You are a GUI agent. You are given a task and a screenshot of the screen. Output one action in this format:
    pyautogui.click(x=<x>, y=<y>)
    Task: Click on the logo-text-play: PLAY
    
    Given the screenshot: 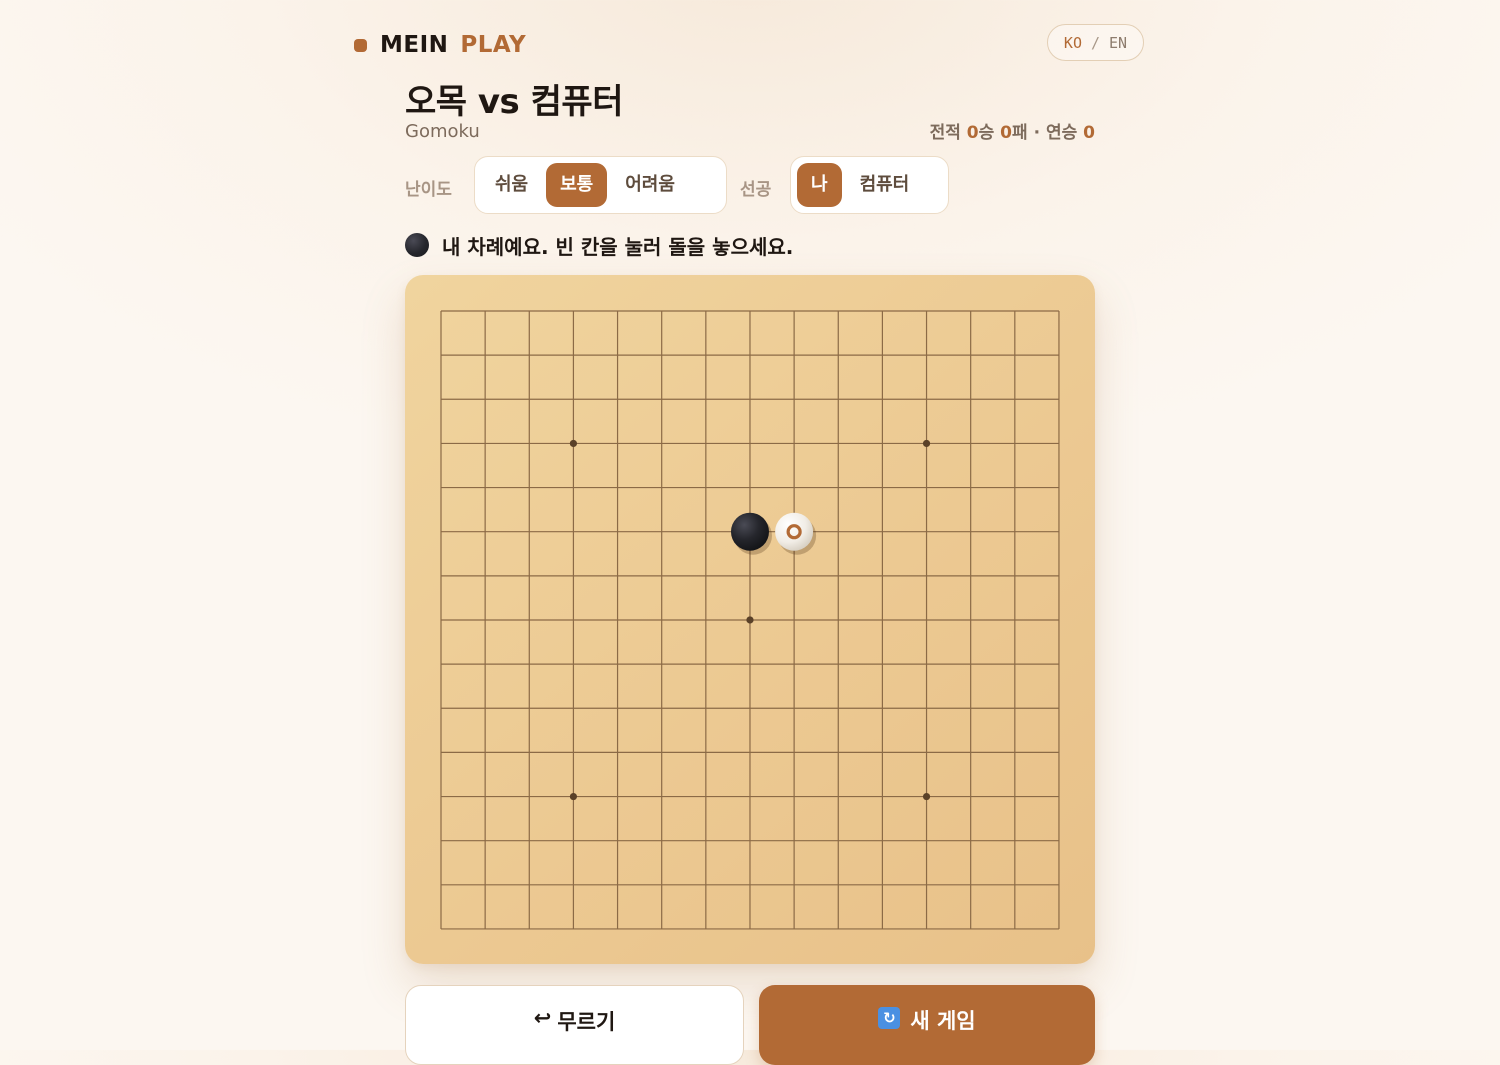 What is the action you would take?
    pyautogui.click(x=493, y=45)
    